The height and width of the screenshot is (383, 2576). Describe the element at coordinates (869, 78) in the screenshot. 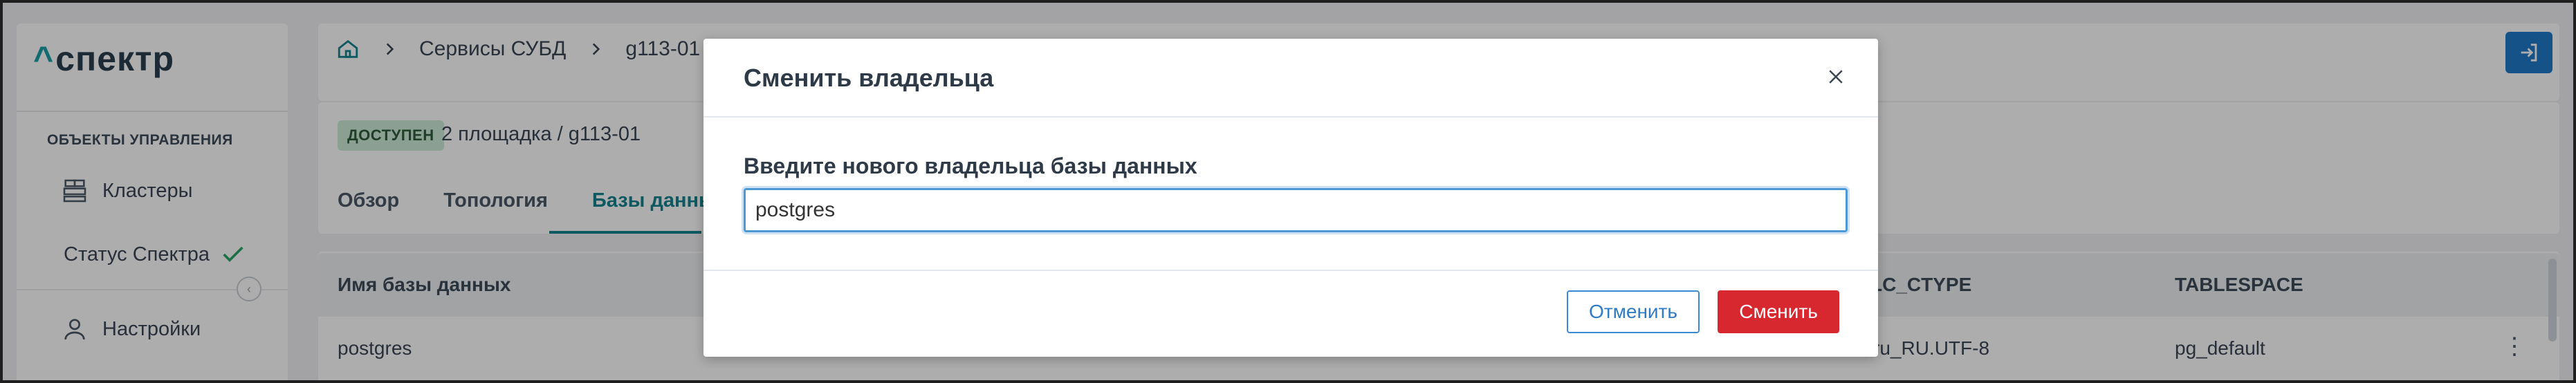

I see `modal-title: Сменить владельца` at that location.